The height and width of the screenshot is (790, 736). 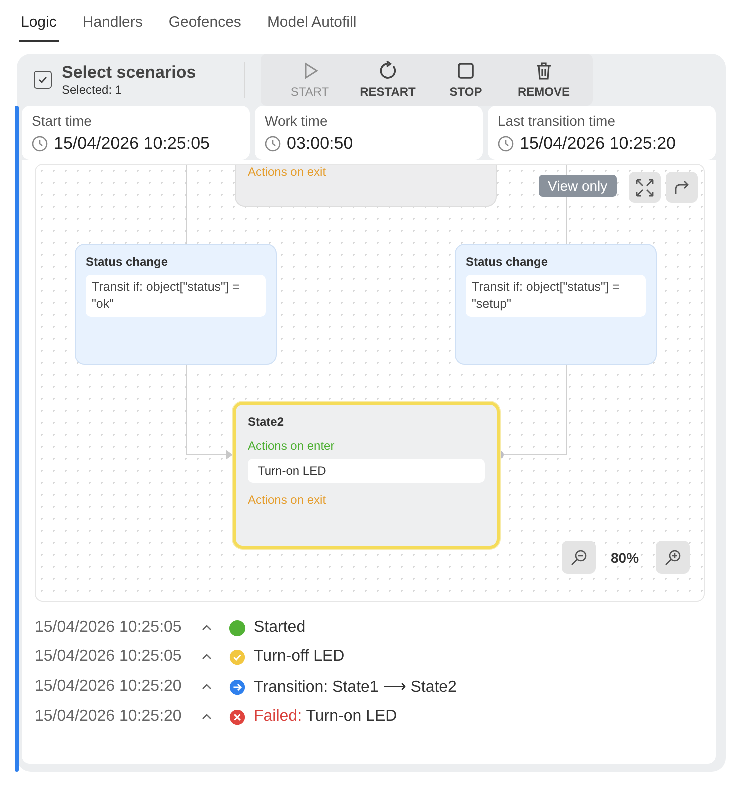 What do you see at coordinates (544, 71) in the screenshot?
I see `trash-icon` at bounding box center [544, 71].